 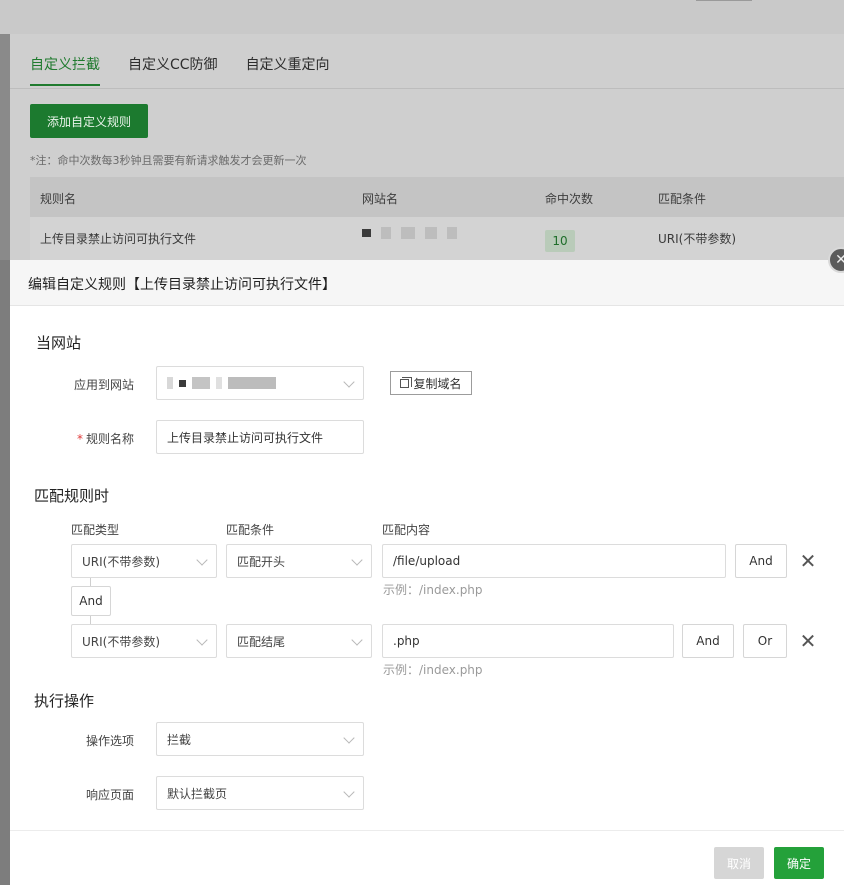 I want to click on rules-table-header: 规则名 网站名 命中次数 匹配条件, so click(x=437, y=197).